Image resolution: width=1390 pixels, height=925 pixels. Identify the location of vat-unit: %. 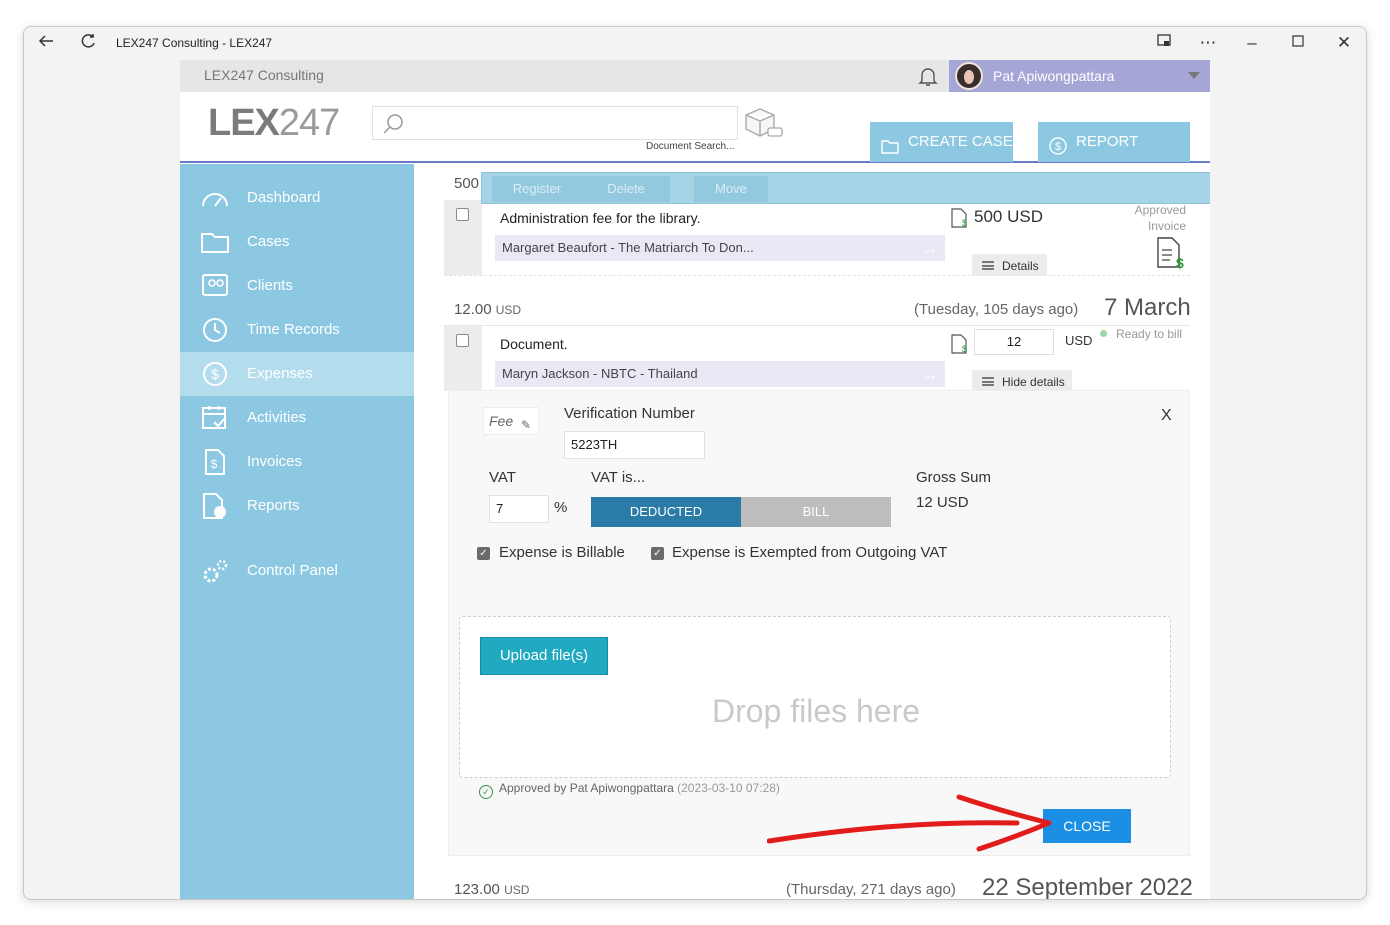
(561, 507).